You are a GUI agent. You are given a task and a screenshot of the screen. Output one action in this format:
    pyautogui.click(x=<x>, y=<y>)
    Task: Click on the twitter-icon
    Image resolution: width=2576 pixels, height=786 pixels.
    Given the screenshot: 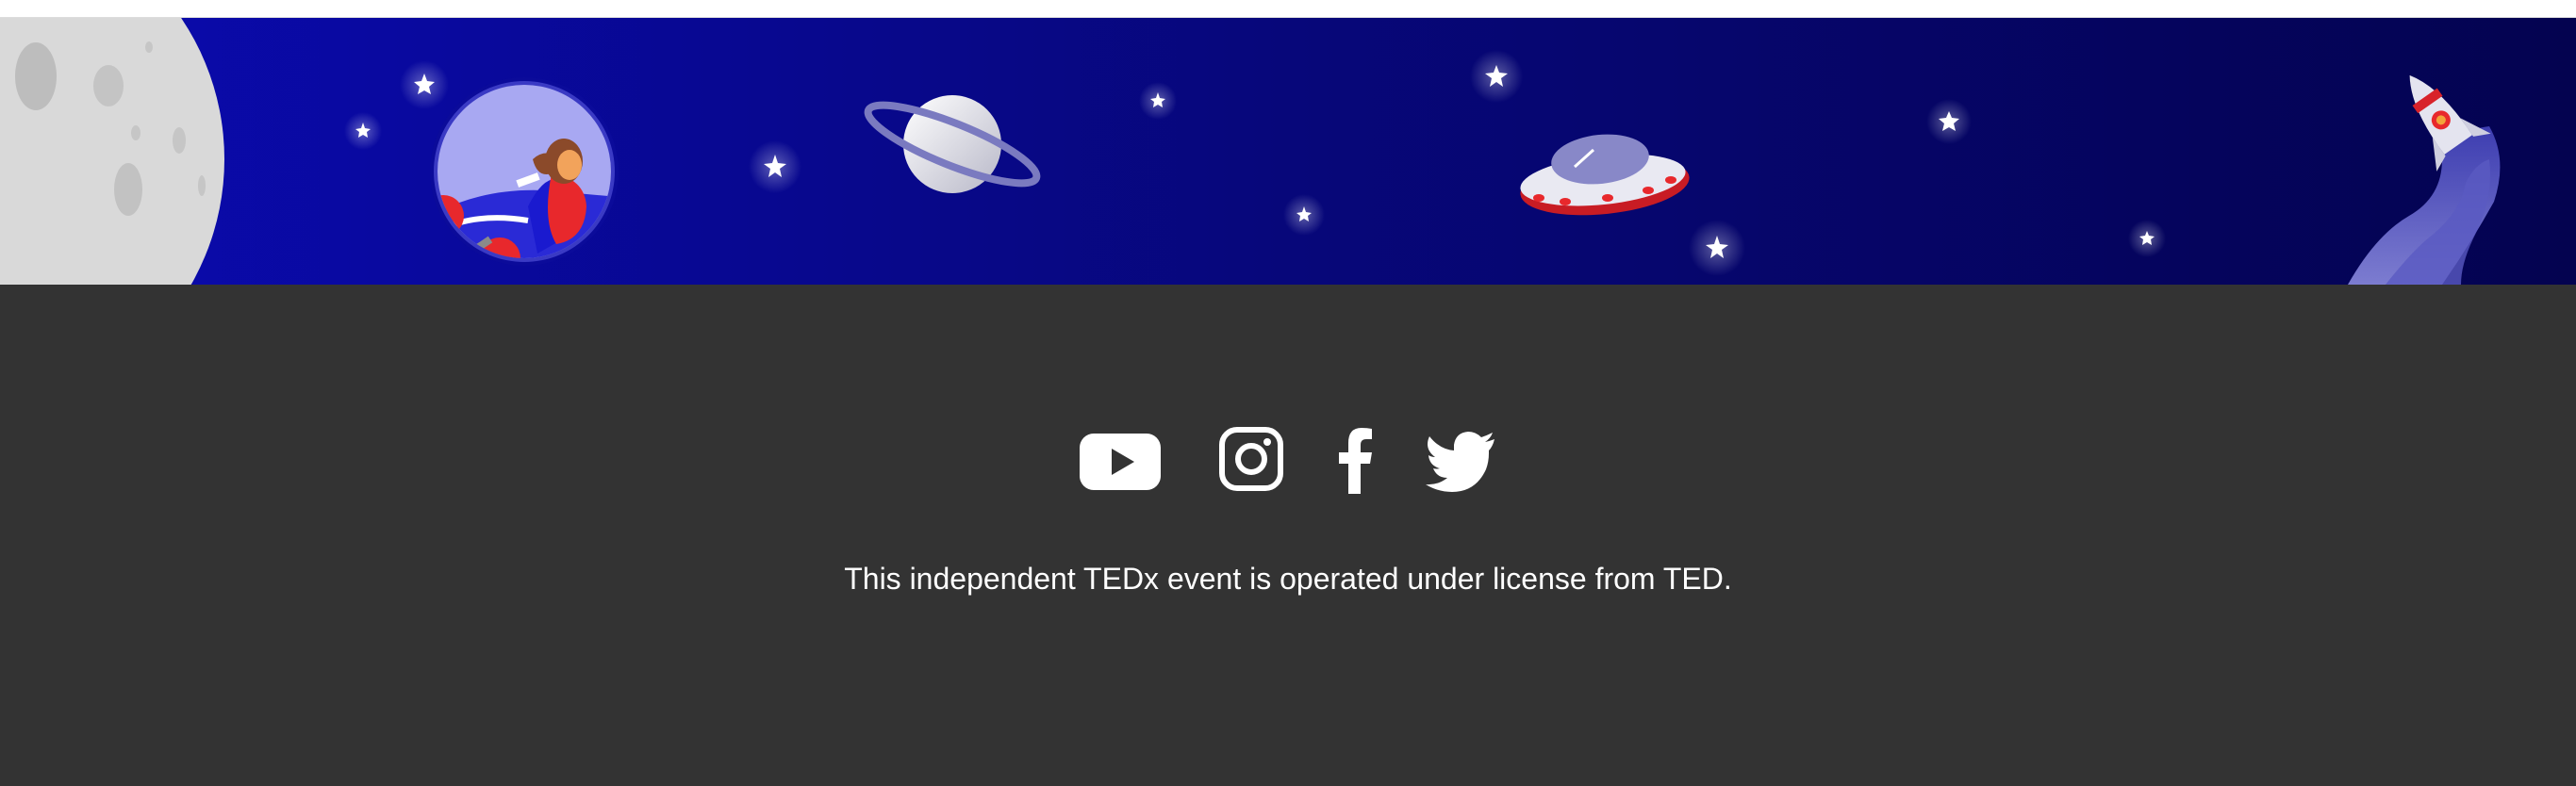 What is the action you would take?
    pyautogui.click(x=1460, y=462)
    